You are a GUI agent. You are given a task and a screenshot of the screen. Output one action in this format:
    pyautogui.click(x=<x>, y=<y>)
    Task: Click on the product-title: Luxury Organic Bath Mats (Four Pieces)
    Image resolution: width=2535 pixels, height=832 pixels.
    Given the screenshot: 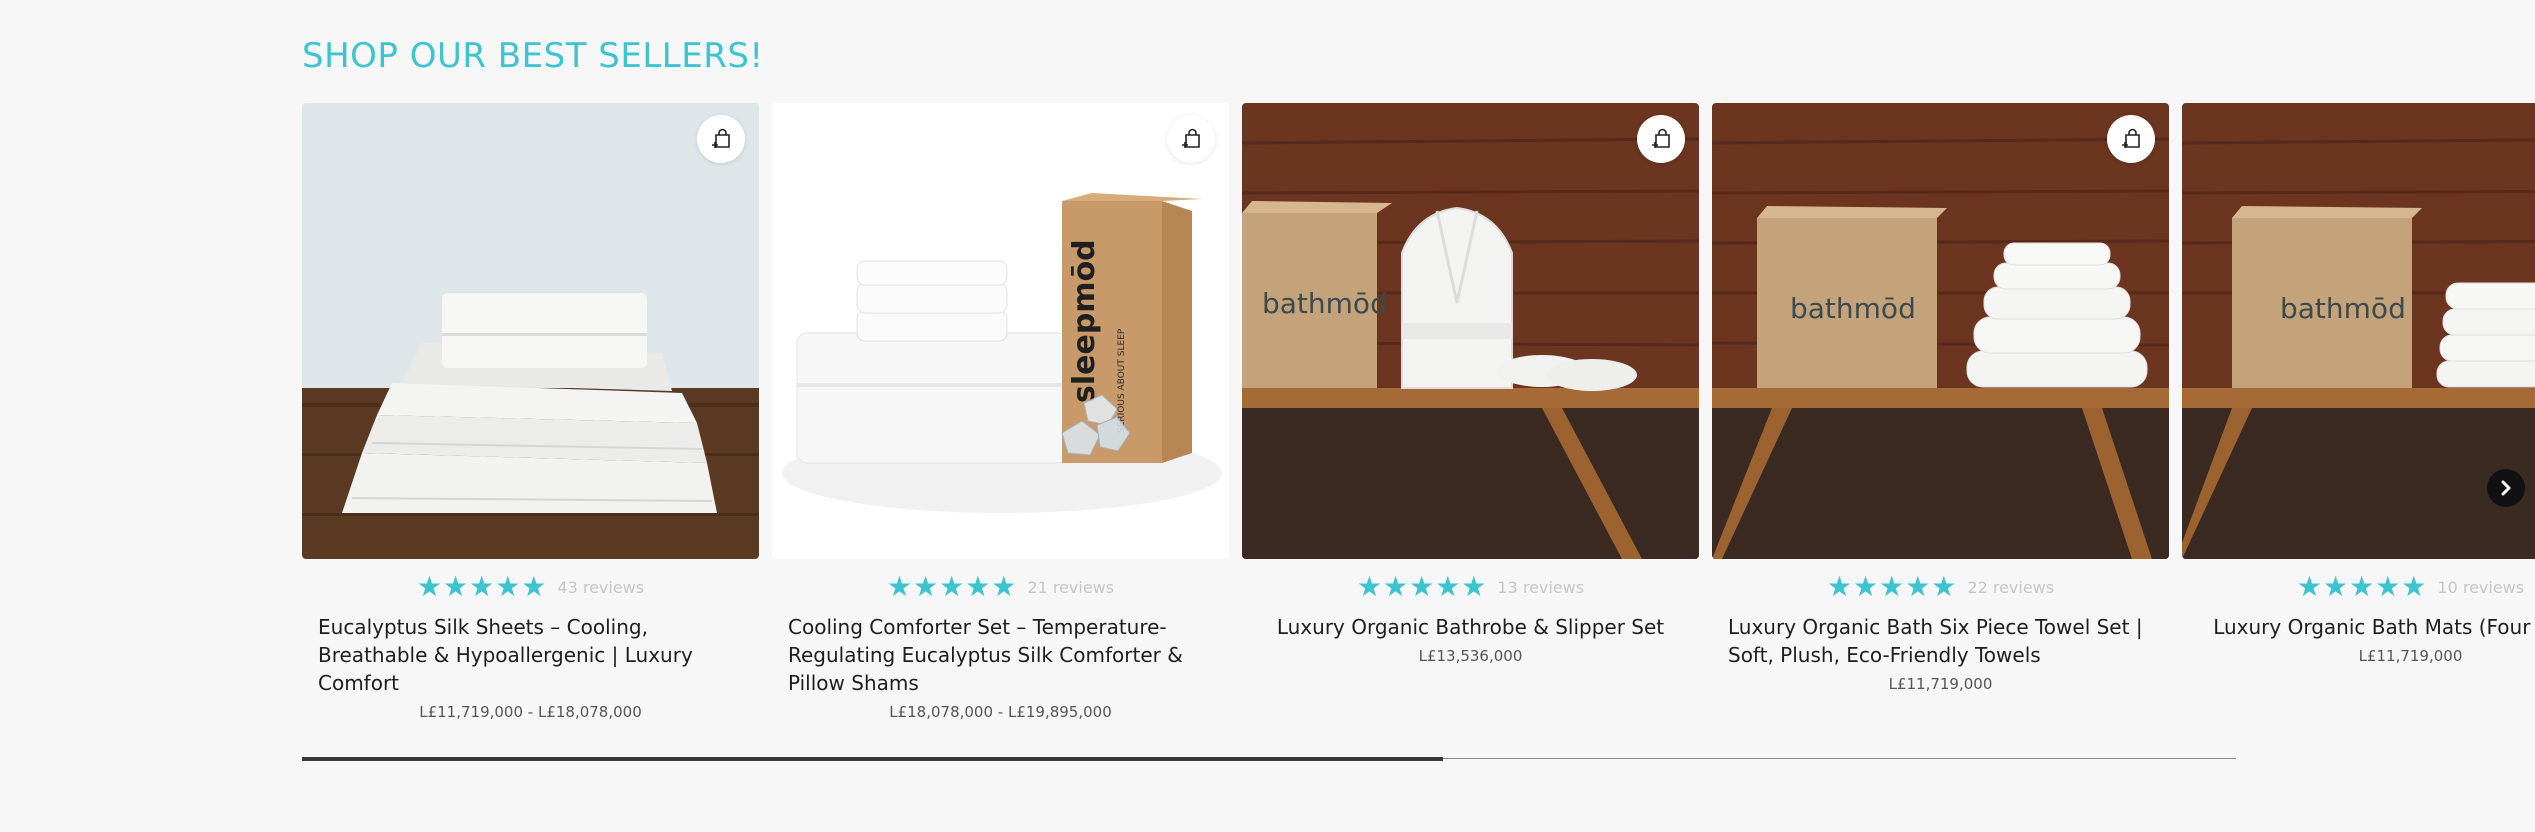 What is the action you would take?
    pyautogui.click(x=2358, y=627)
    